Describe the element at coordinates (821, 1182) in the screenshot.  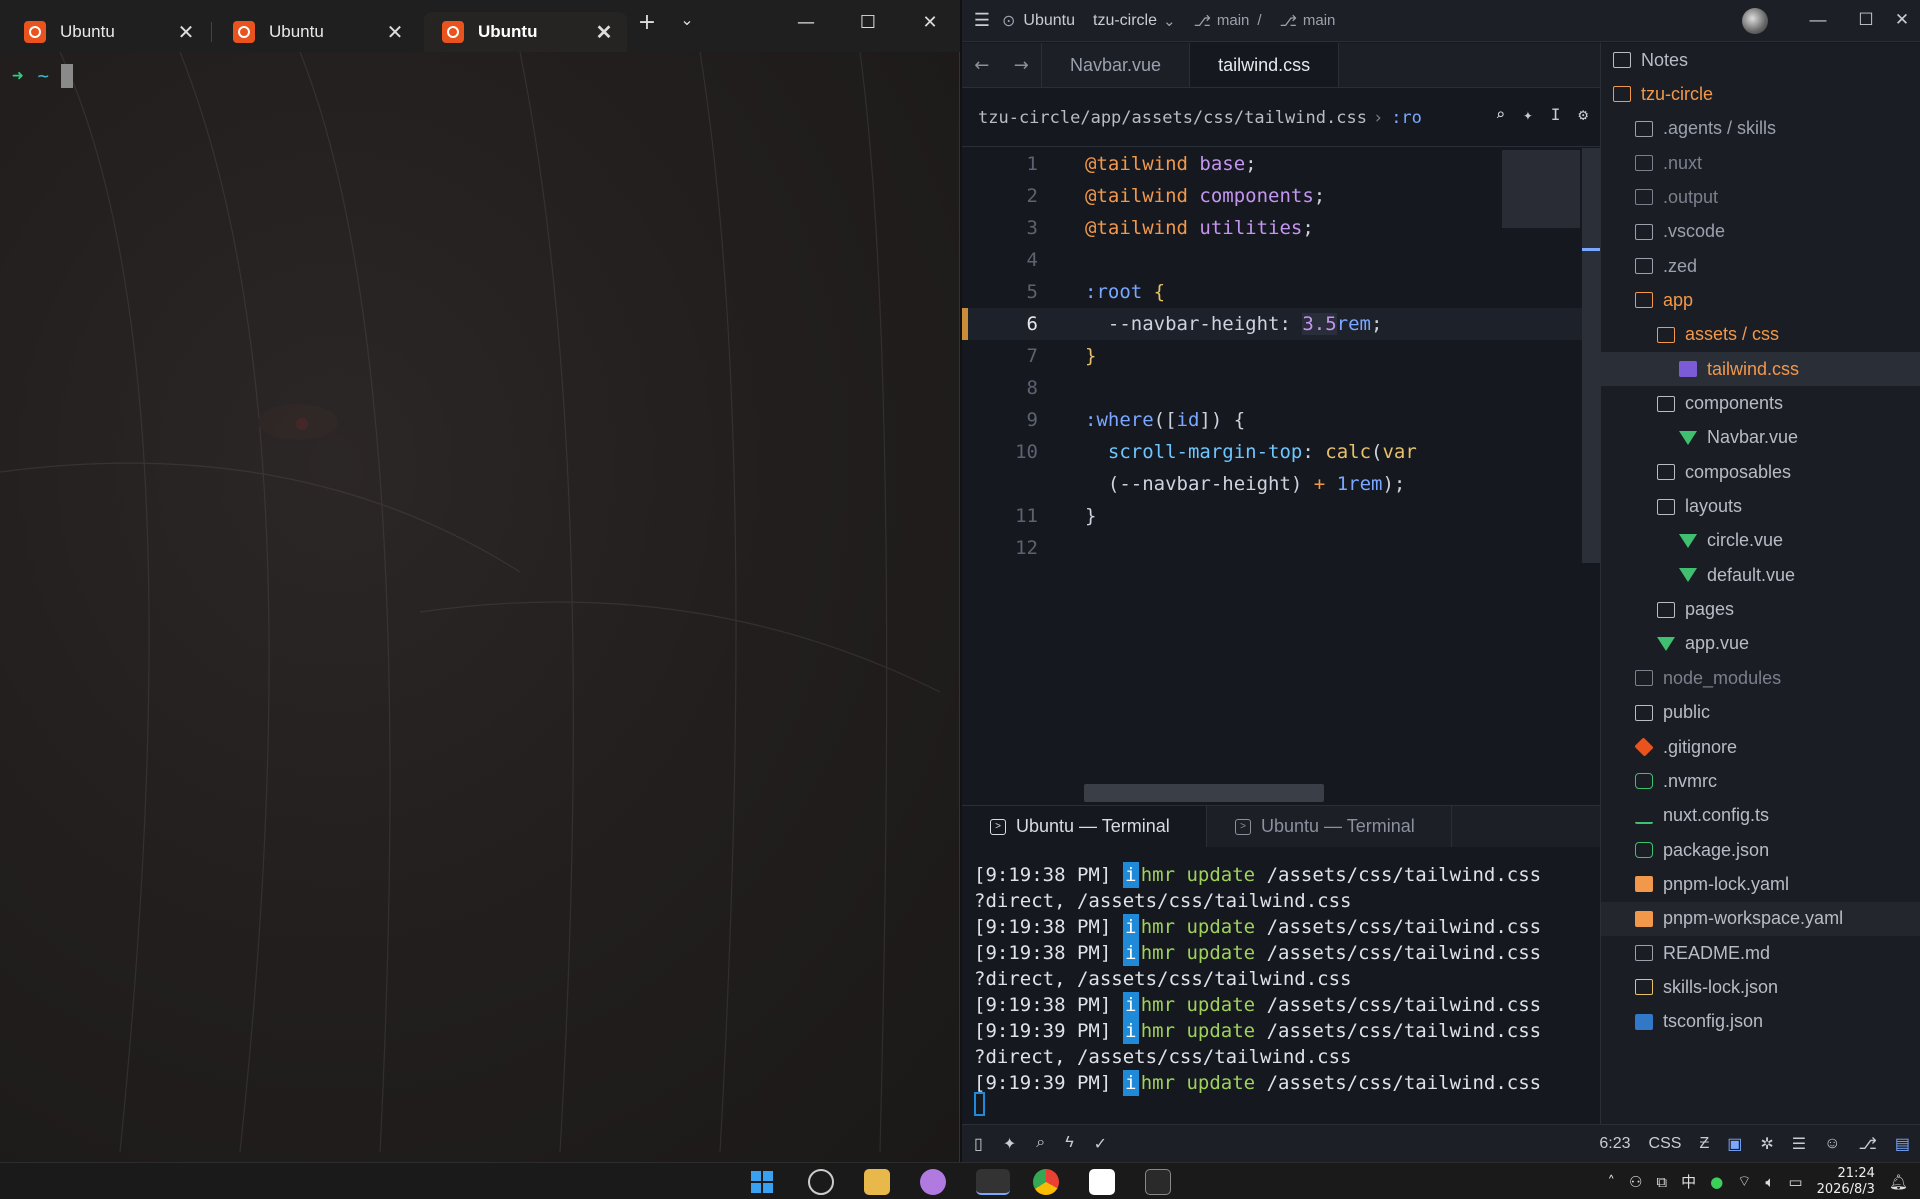
I see `copilot-icon` at that location.